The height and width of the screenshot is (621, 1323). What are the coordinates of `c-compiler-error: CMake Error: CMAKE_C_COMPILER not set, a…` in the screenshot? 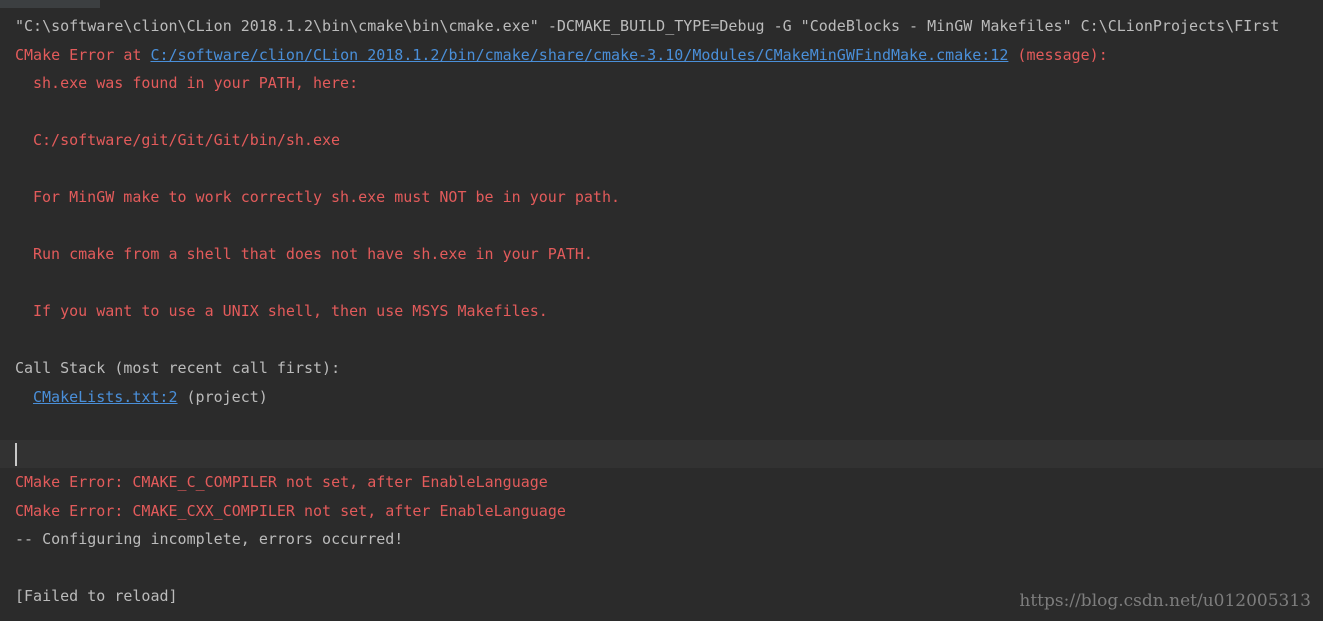 It's located at (281, 482).